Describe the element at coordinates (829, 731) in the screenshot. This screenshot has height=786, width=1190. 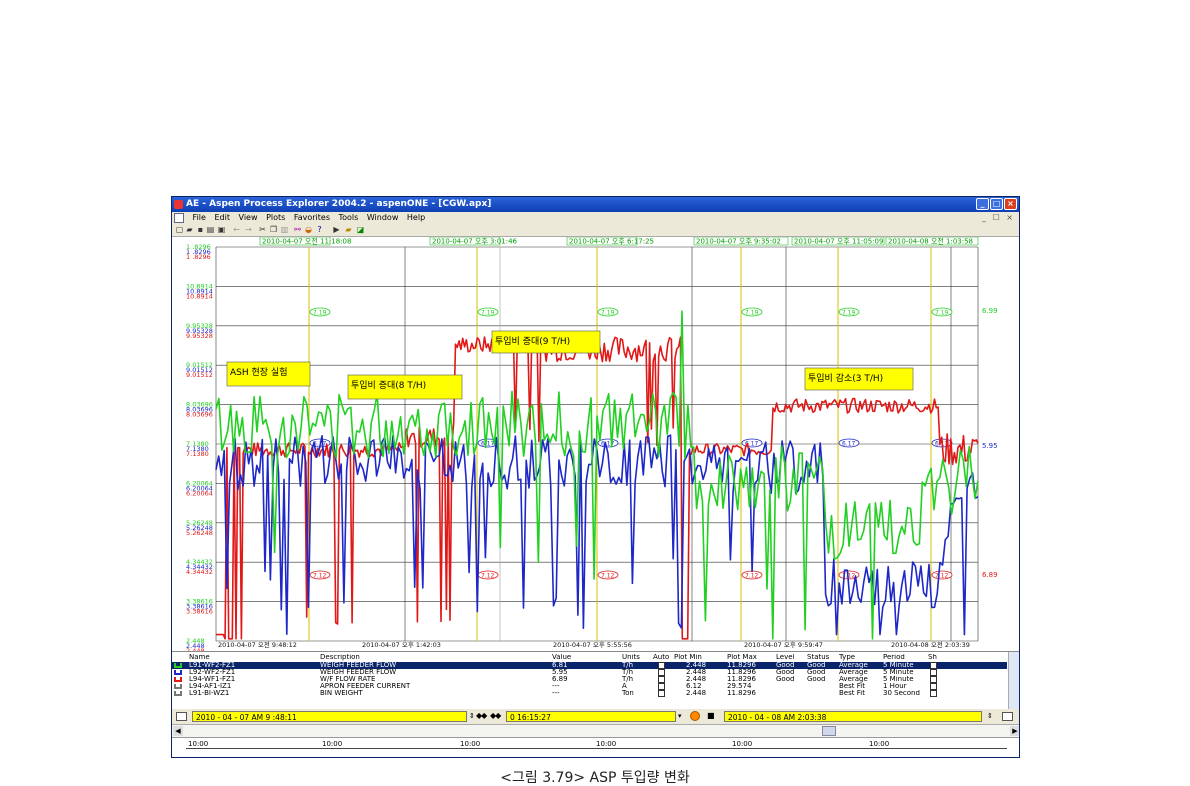
I see `scroll-thumb` at that location.